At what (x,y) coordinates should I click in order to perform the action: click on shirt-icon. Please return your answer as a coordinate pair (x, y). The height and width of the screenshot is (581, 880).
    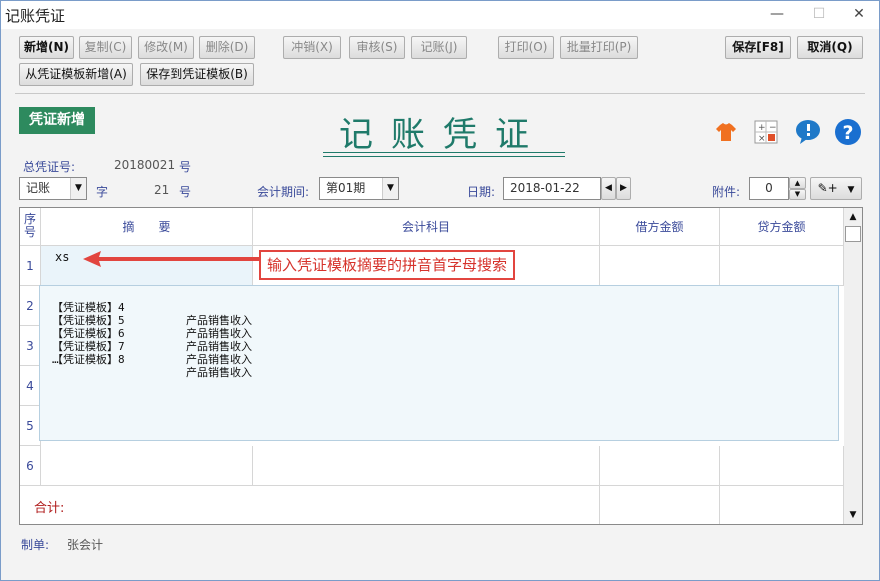
    Looking at the image, I should click on (726, 132).